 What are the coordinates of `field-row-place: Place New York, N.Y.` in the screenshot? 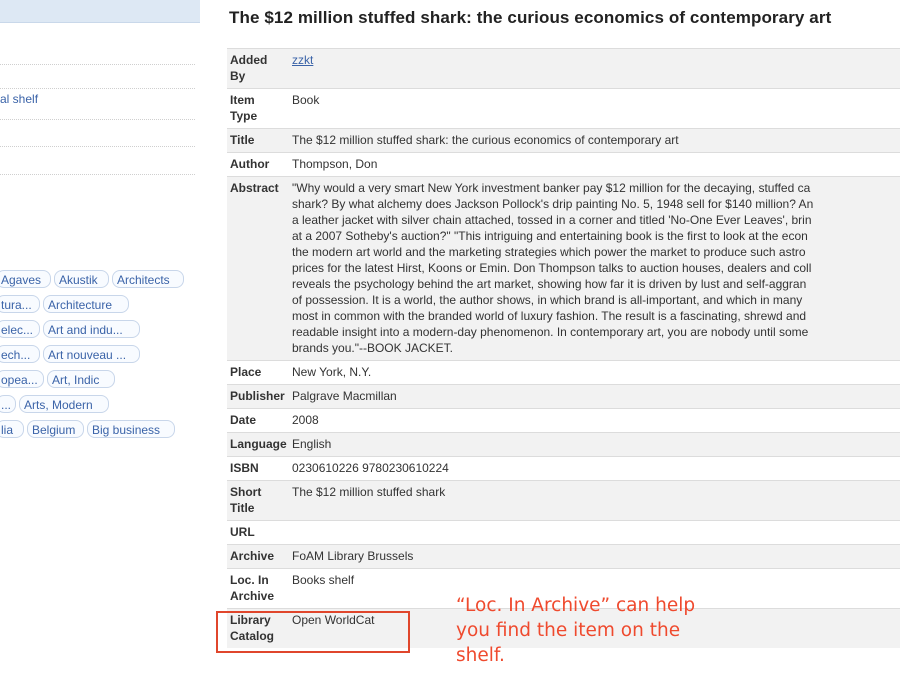 It's located at (563, 372).